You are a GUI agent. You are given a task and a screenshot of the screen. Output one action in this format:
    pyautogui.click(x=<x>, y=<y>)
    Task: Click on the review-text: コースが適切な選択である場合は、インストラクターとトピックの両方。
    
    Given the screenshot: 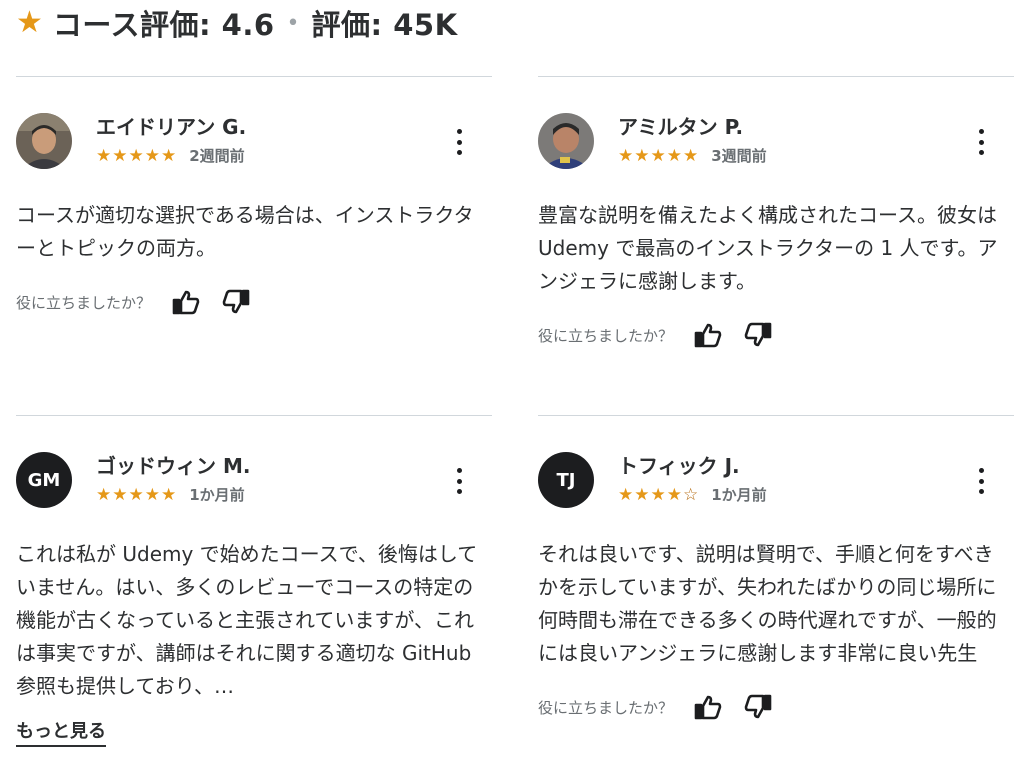 What is the action you would take?
    pyautogui.click(x=245, y=231)
    